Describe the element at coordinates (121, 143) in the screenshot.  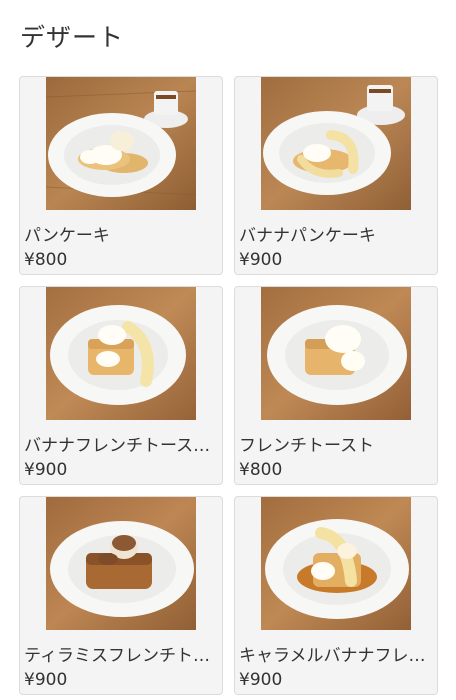
I see `pancake-photo` at that location.